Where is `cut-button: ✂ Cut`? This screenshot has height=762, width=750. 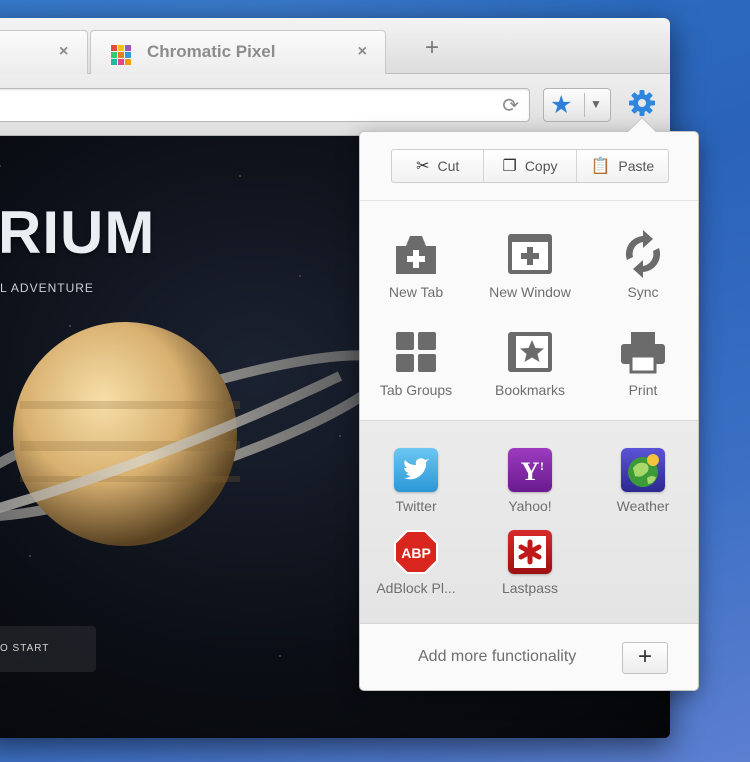 cut-button: ✂ Cut is located at coordinates (438, 166).